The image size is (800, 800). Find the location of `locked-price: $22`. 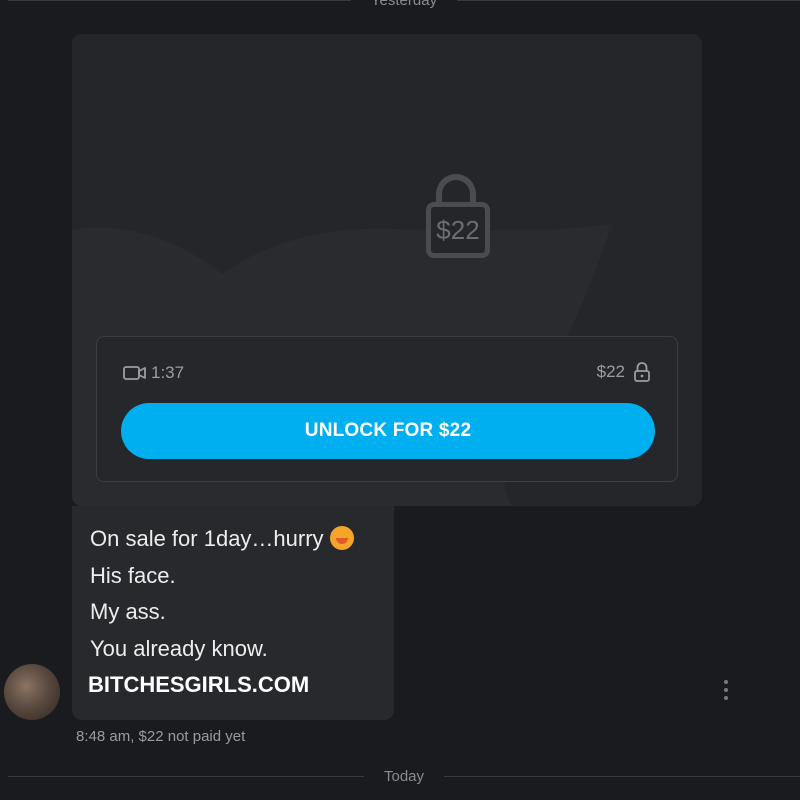

locked-price: $22 is located at coordinates (458, 230).